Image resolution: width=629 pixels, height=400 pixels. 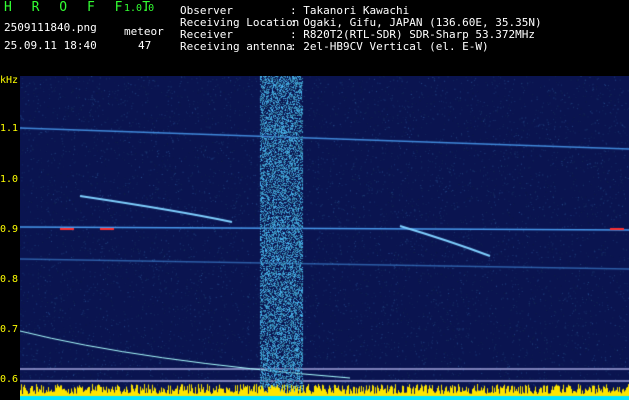 What do you see at coordinates (50, 45) in the screenshot?
I see `file-datetime: 25.09.11 18:40` at bounding box center [50, 45].